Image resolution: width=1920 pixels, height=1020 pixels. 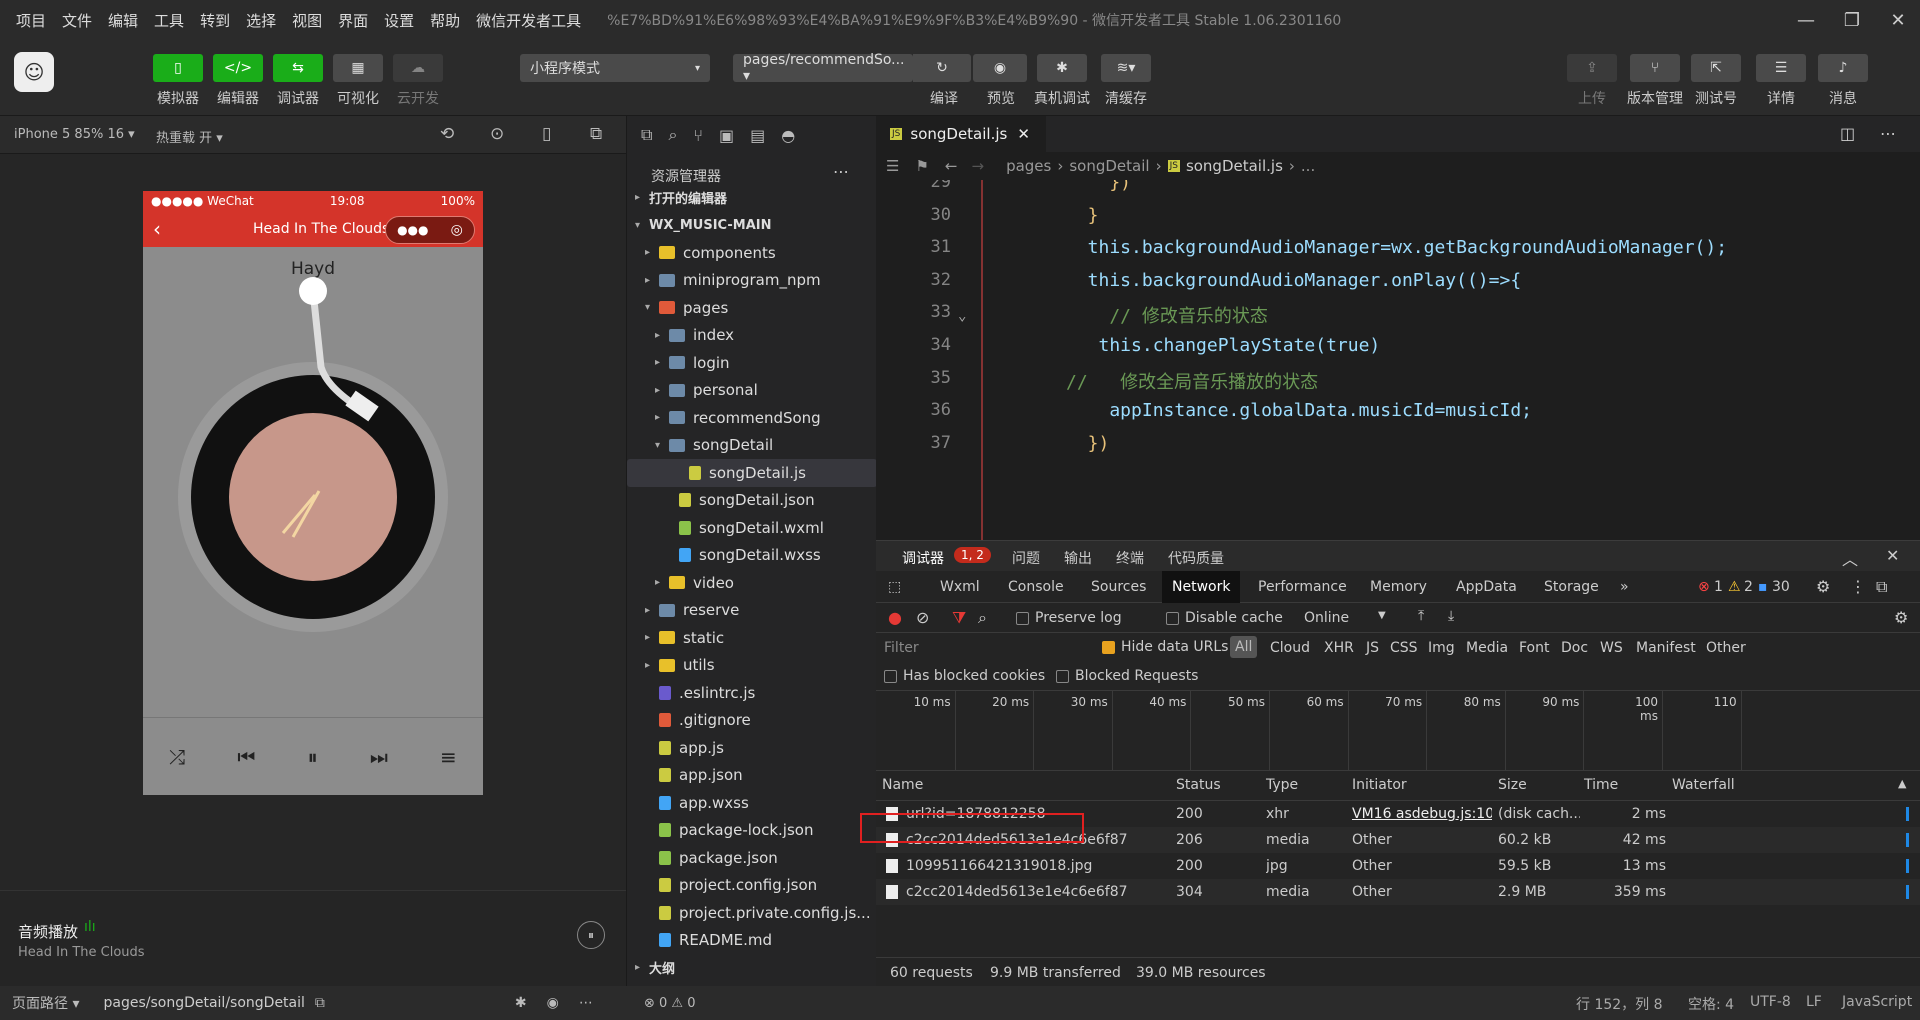 What do you see at coordinates (1814, 1002) in the screenshot?
I see `line-ending: LF` at bounding box center [1814, 1002].